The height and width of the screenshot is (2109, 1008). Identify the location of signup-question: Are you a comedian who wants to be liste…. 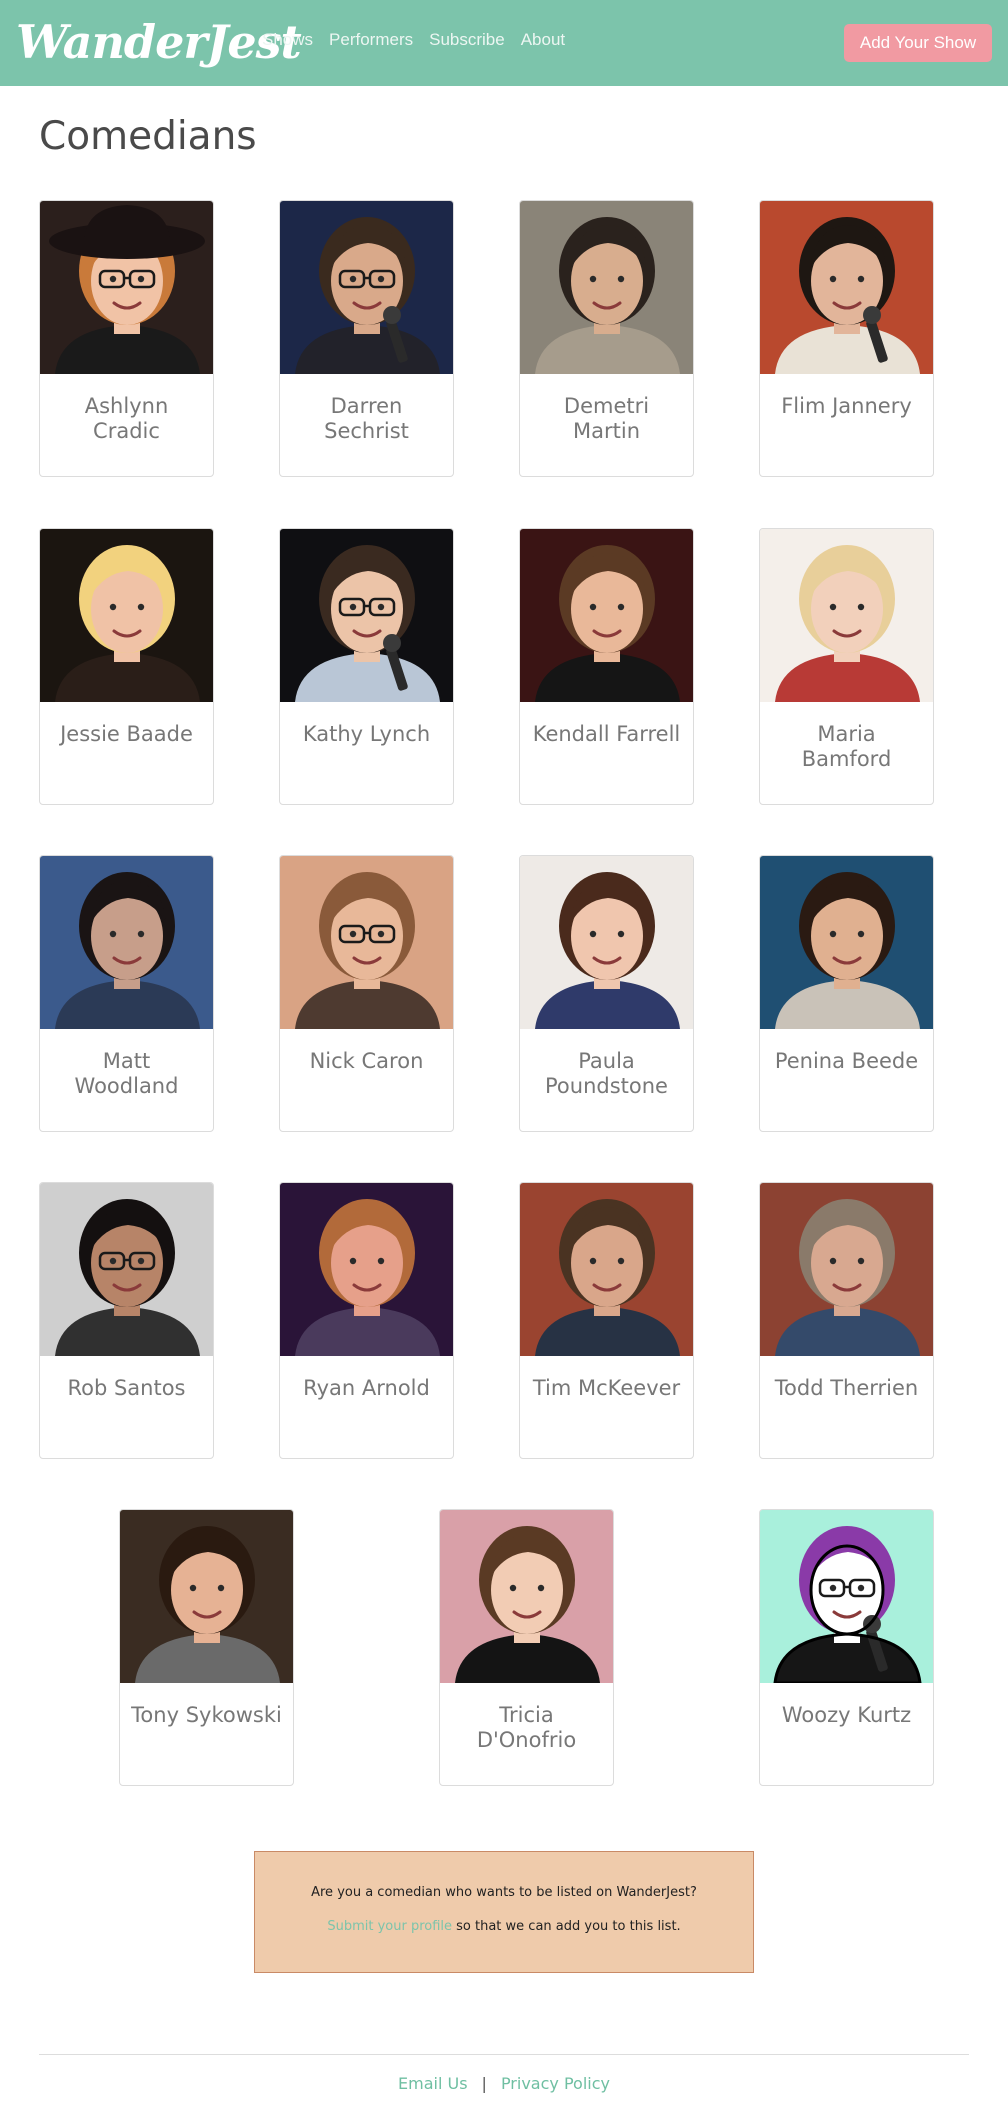
(504, 1892).